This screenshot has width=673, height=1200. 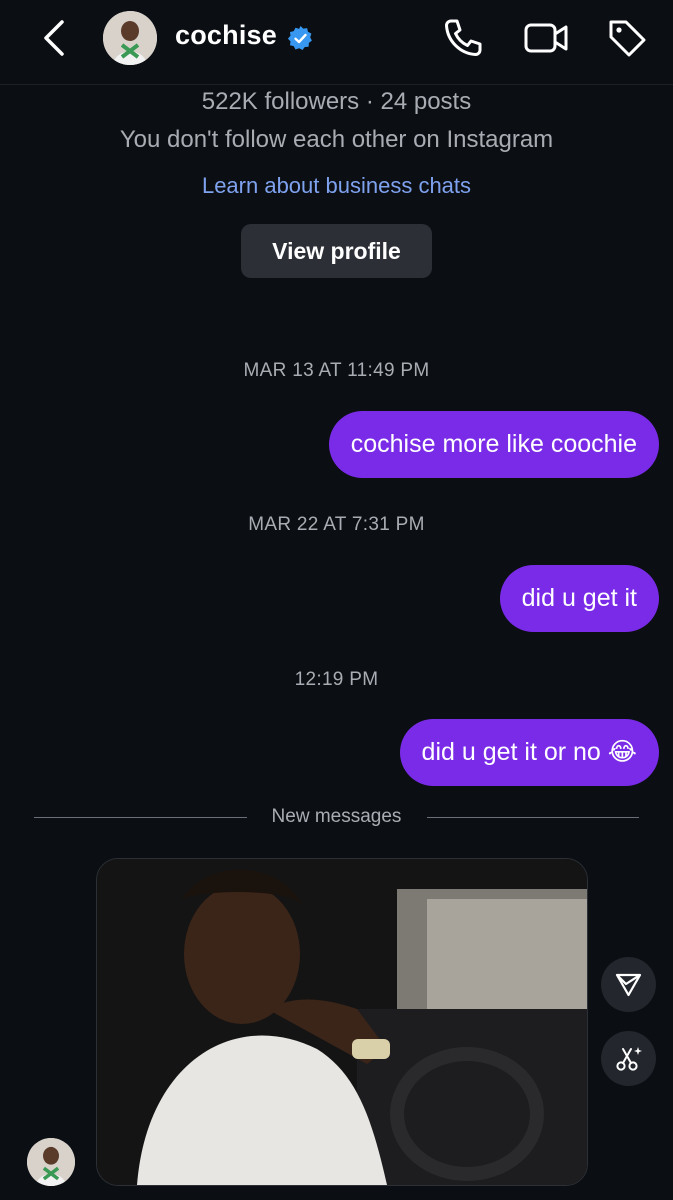 What do you see at coordinates (336, 186) in the screenshot?
I see `learn-business-chats-link: Learn about business chats` at bounding box center [336, 186].